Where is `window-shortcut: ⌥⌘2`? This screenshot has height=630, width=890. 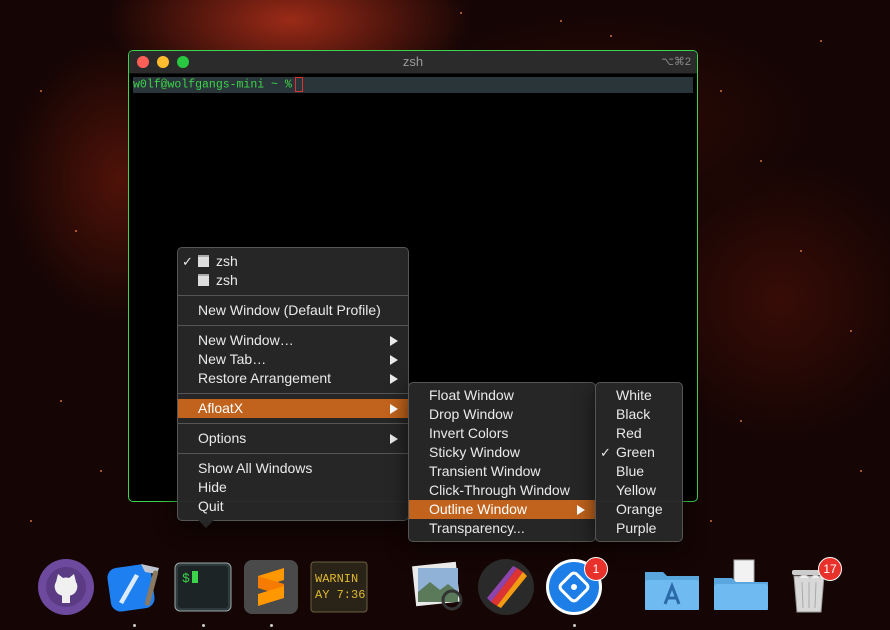
window-shortcut: ⌥⌘2 is located at coordinates (676, 62).